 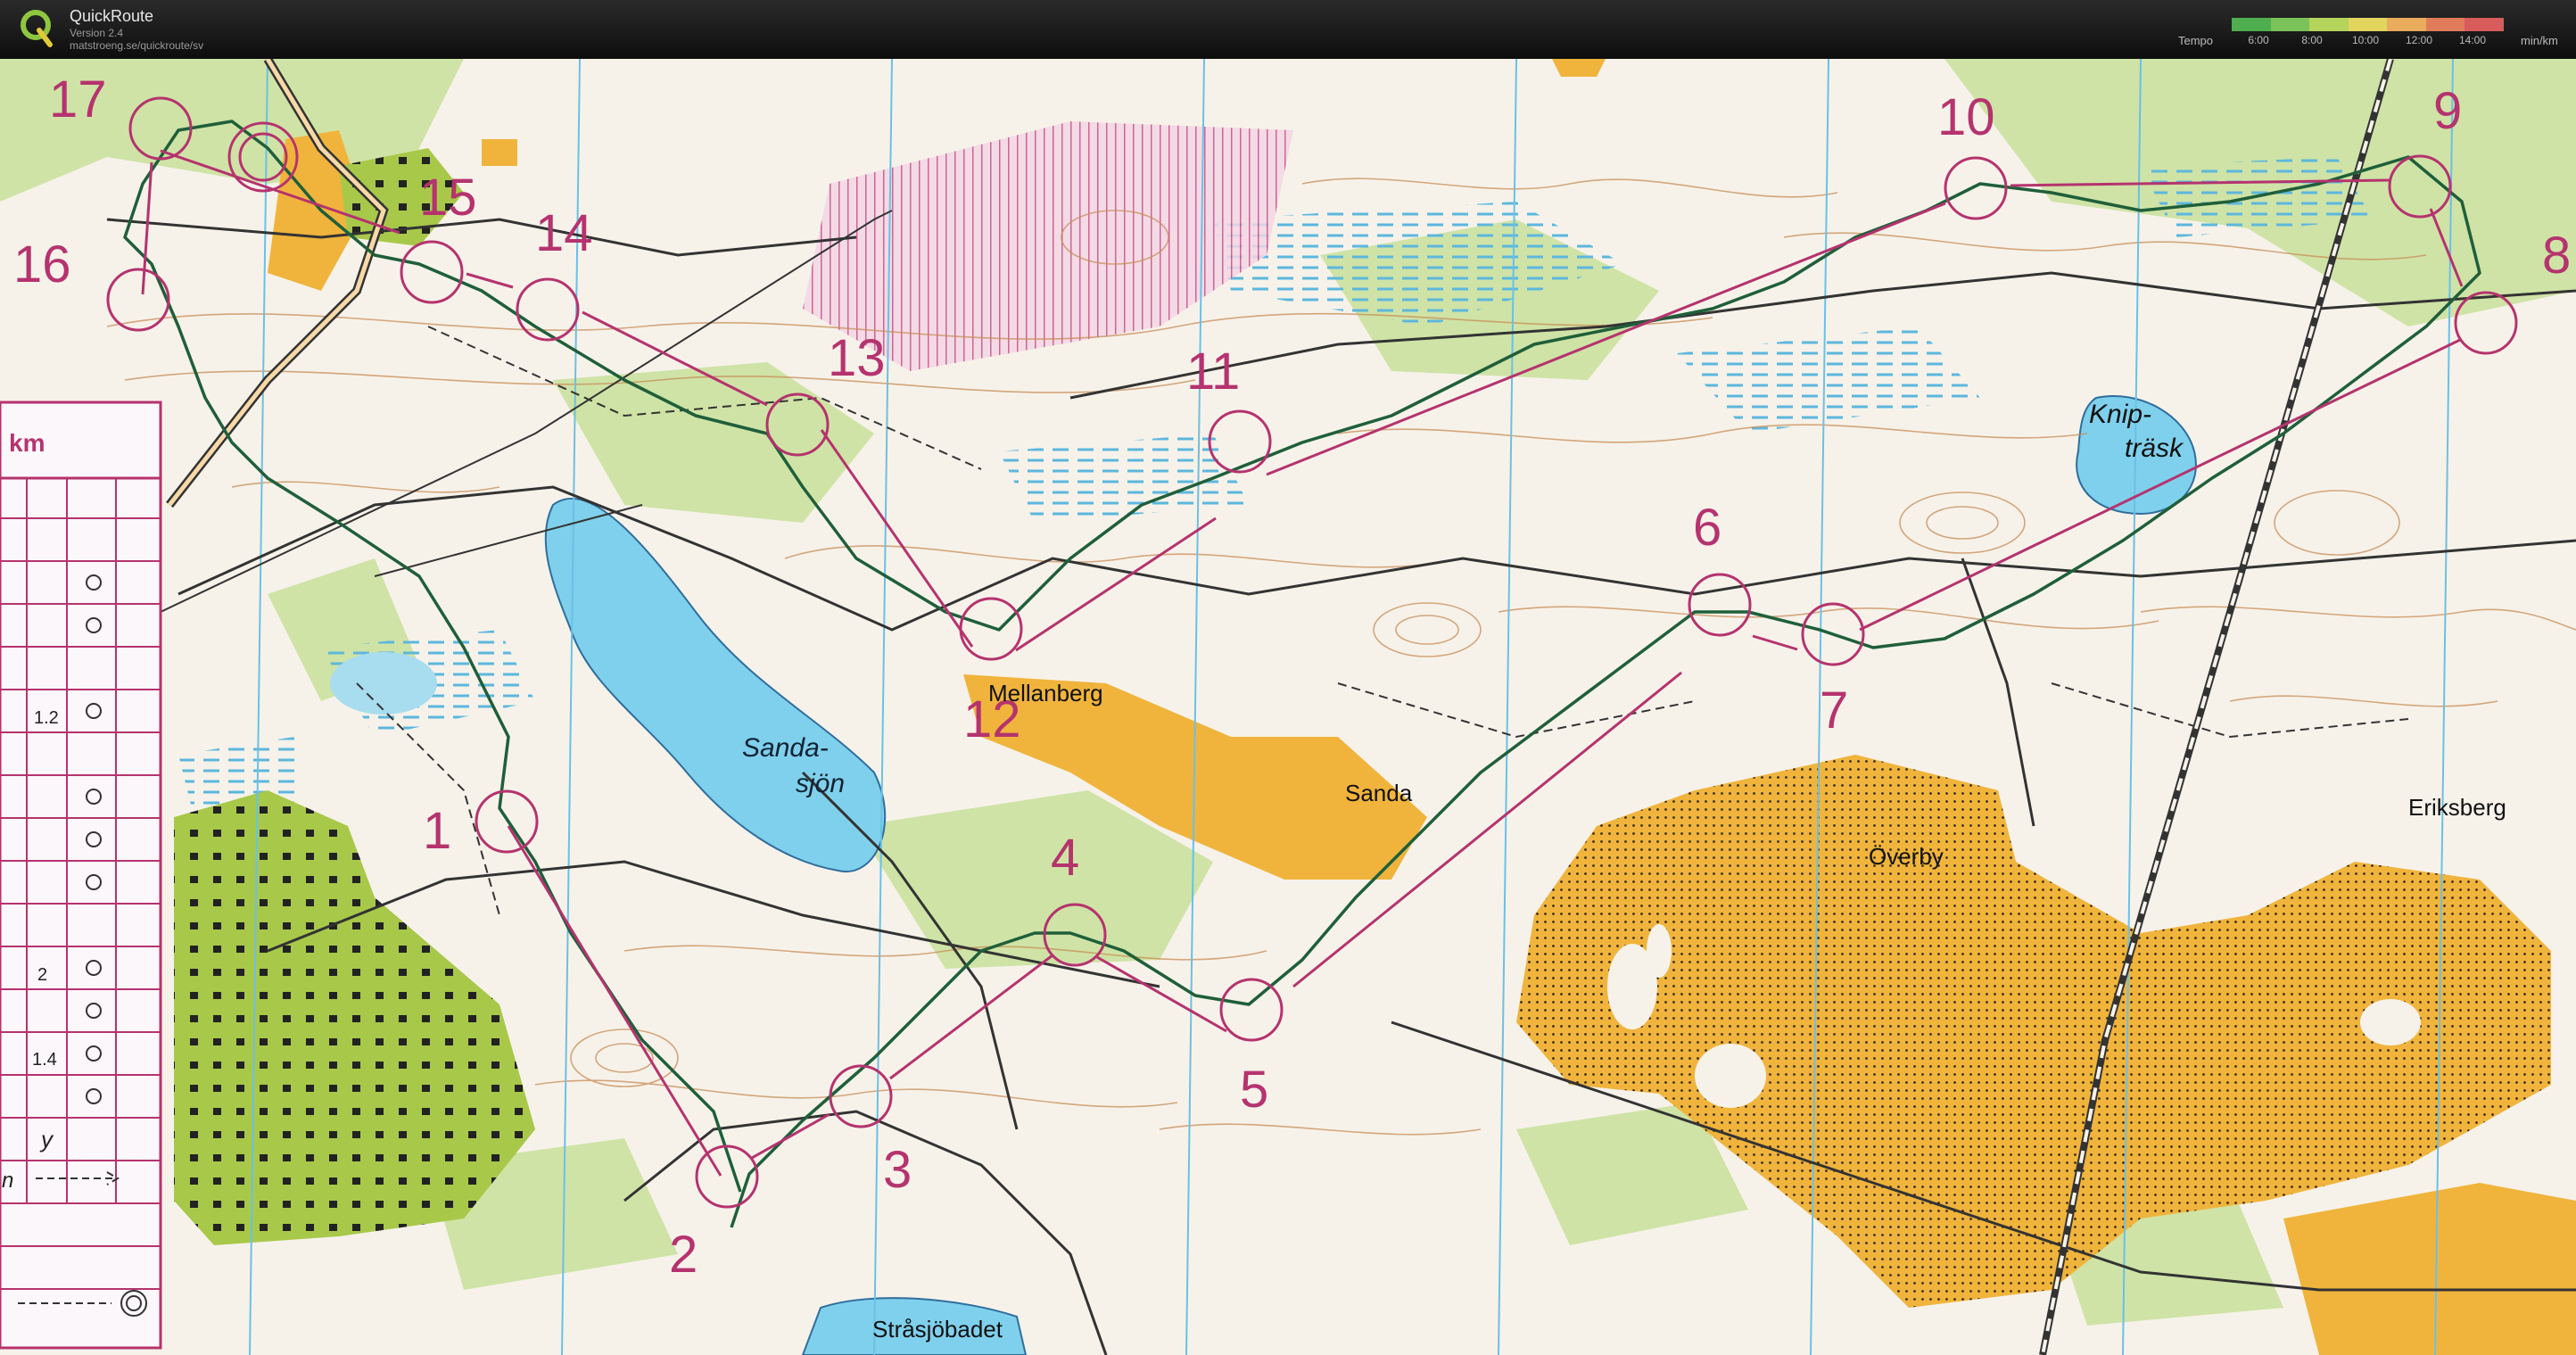 What do you see at coordinates (2472, 40) in the screenshot?
I see `tempo-tick: 14:00` at bounding box center [2472, 40].